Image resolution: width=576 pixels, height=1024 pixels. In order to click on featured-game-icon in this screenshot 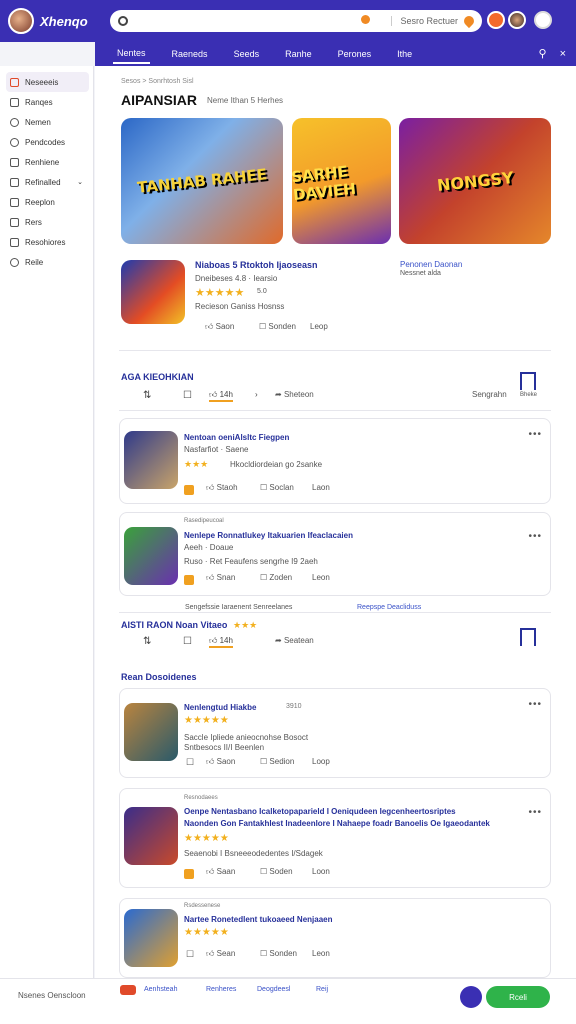, I will do `click(153, 292)`.